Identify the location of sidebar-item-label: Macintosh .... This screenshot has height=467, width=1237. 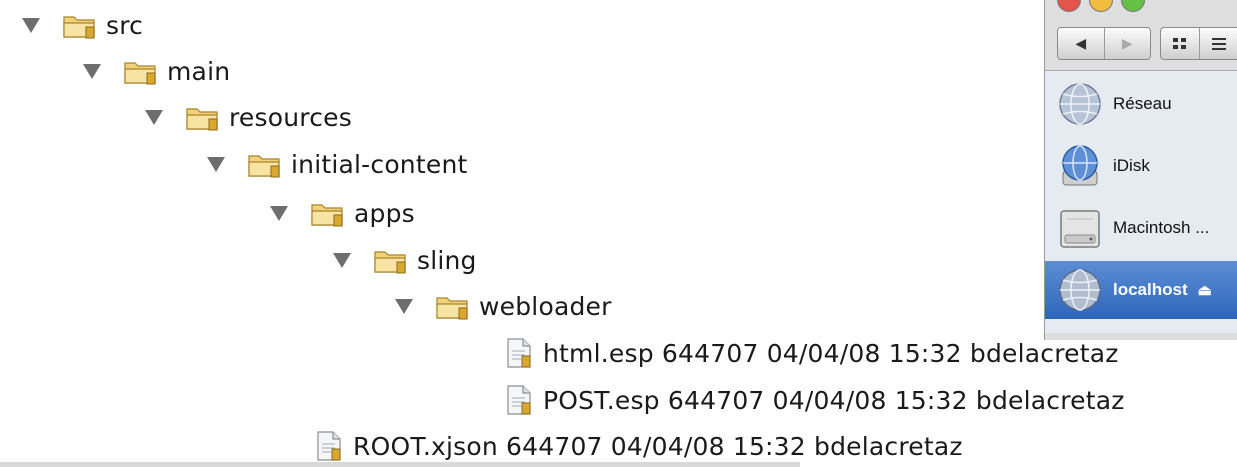
(1161, 227).